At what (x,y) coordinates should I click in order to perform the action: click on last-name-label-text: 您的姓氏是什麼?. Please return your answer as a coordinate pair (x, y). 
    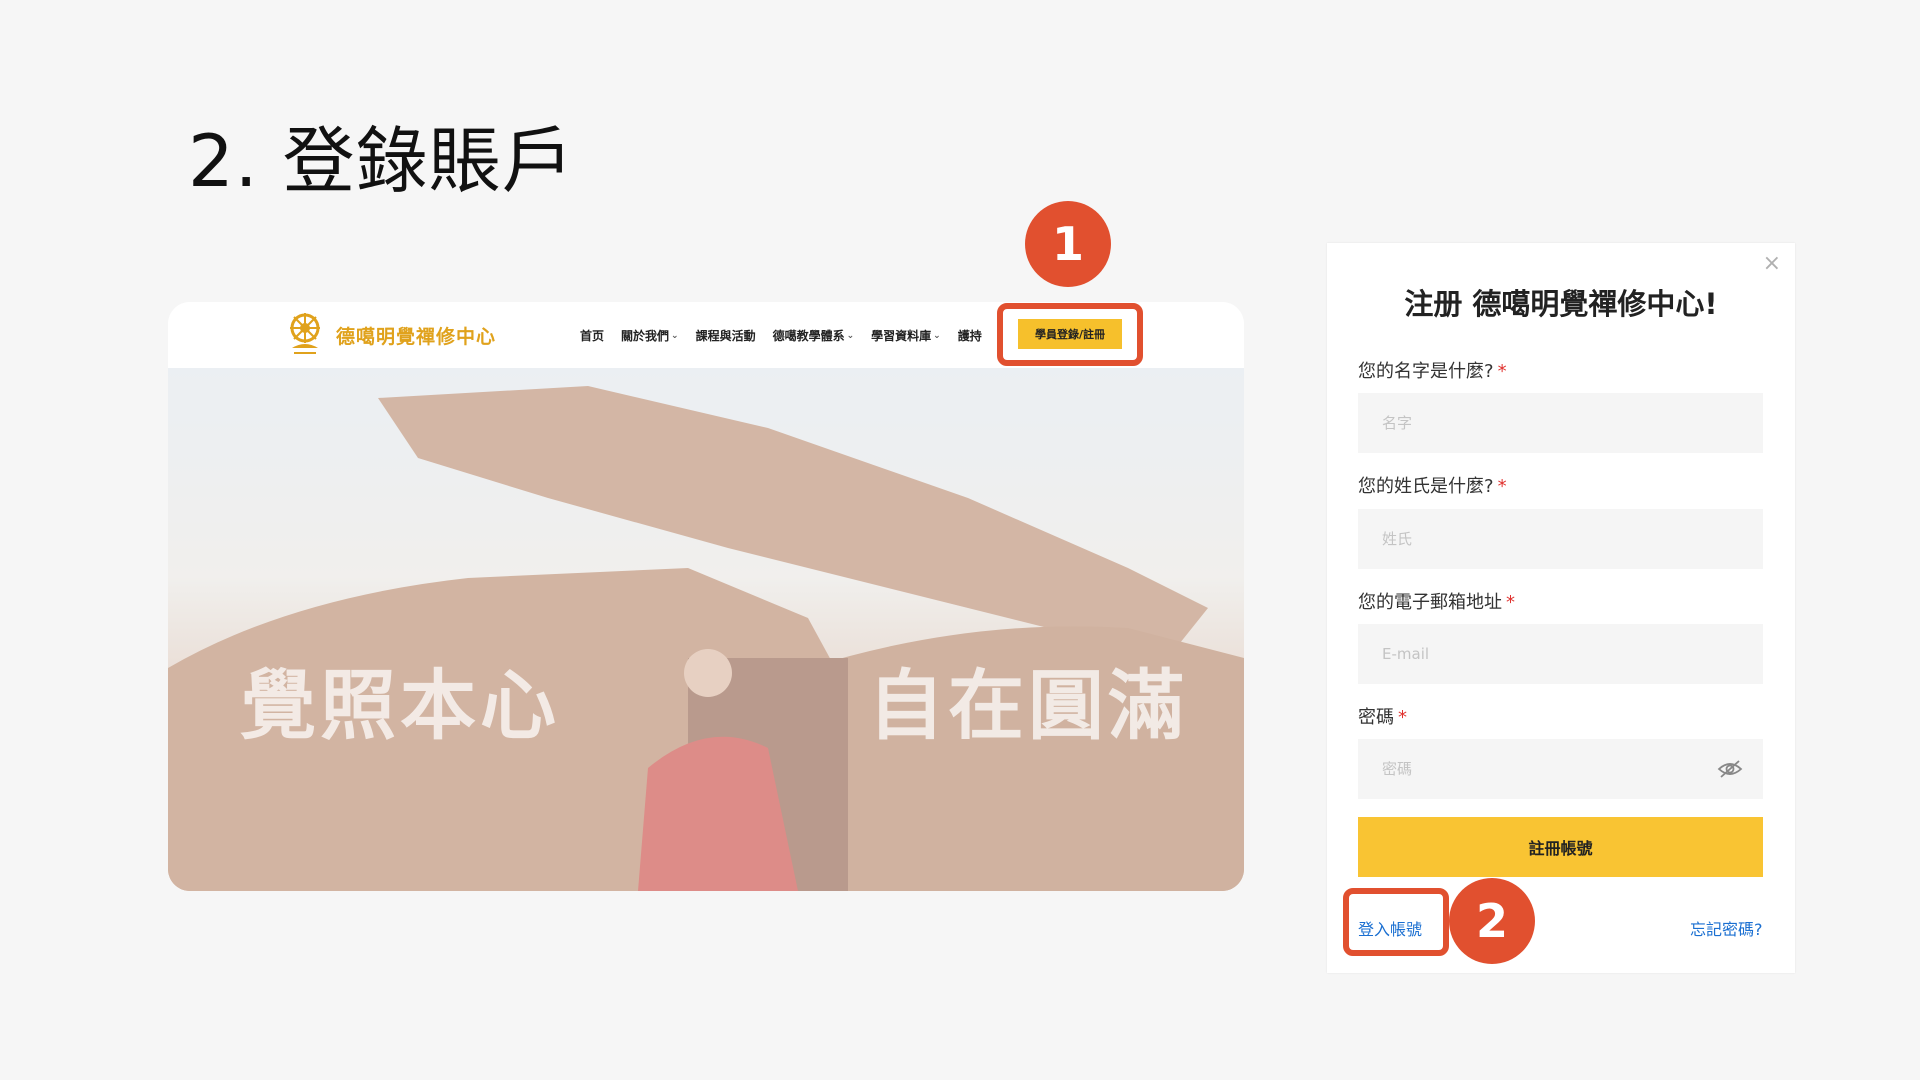
    Looking at the image, I should click on (1426, 486).